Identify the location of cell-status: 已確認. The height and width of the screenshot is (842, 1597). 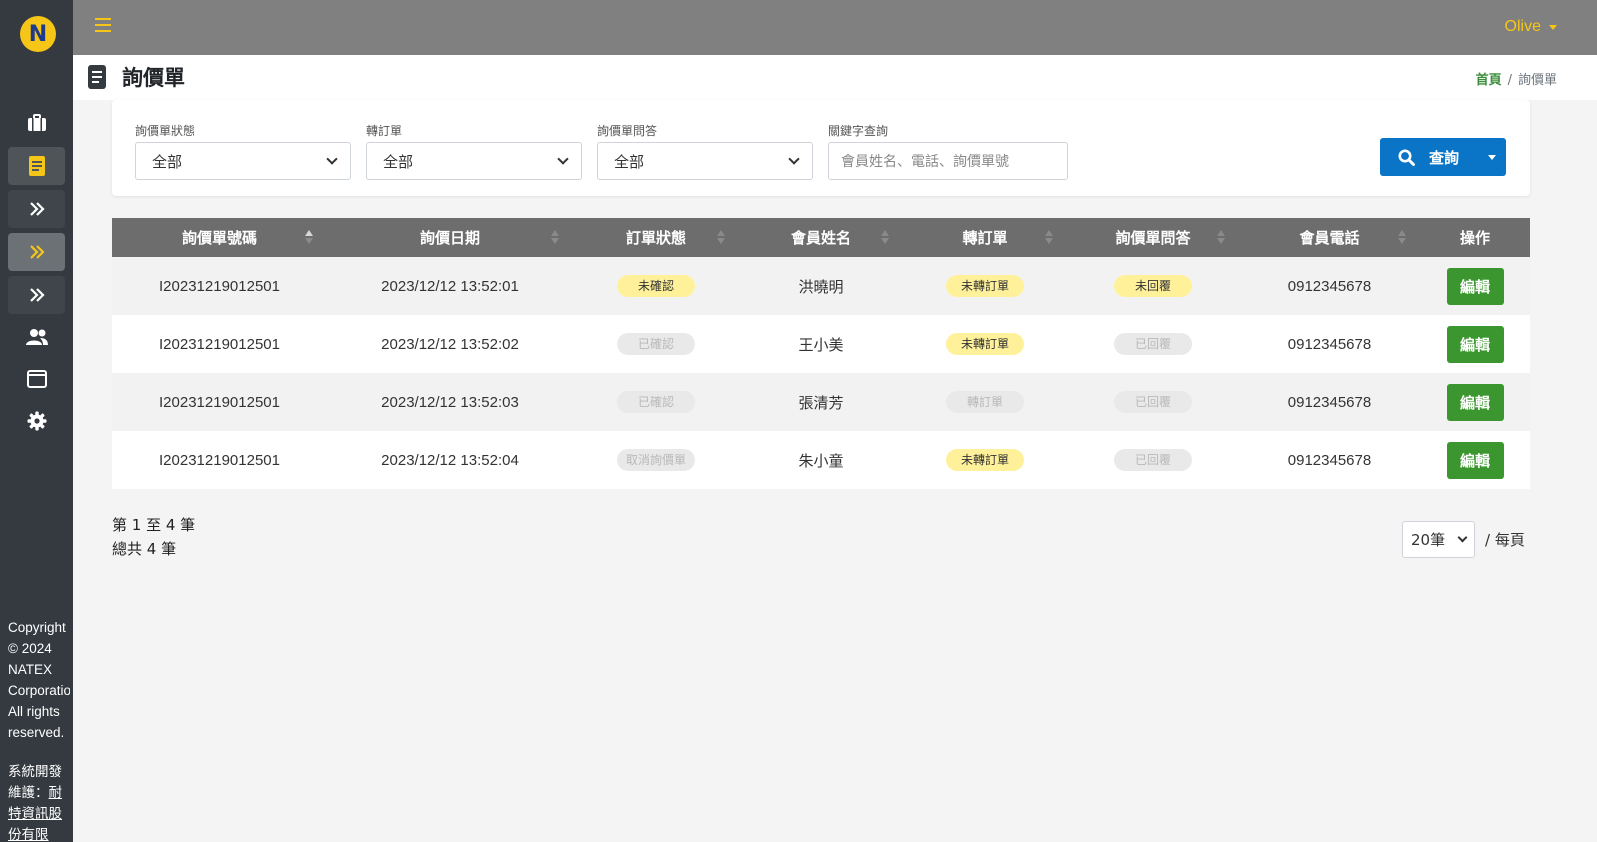
(656, 344).